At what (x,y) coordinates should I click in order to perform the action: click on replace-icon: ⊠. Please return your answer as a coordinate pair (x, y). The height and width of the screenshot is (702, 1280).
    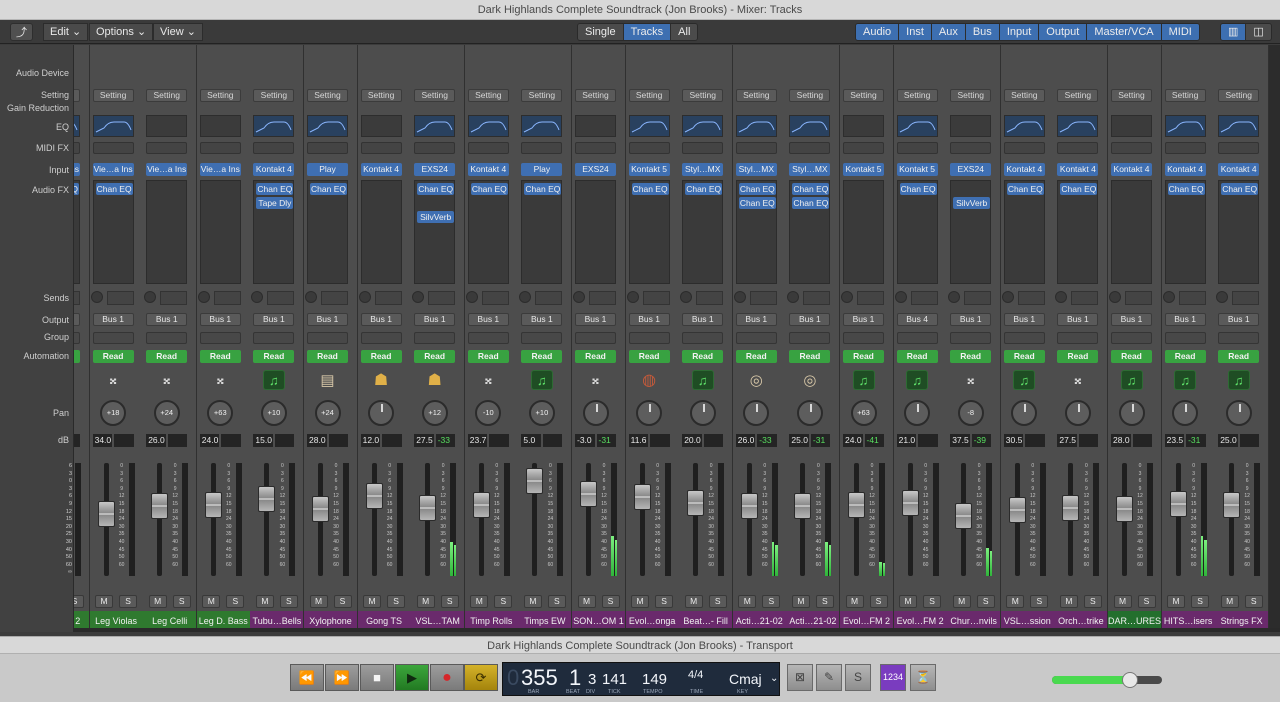
    Looking at the image, I should click on (800, 677).